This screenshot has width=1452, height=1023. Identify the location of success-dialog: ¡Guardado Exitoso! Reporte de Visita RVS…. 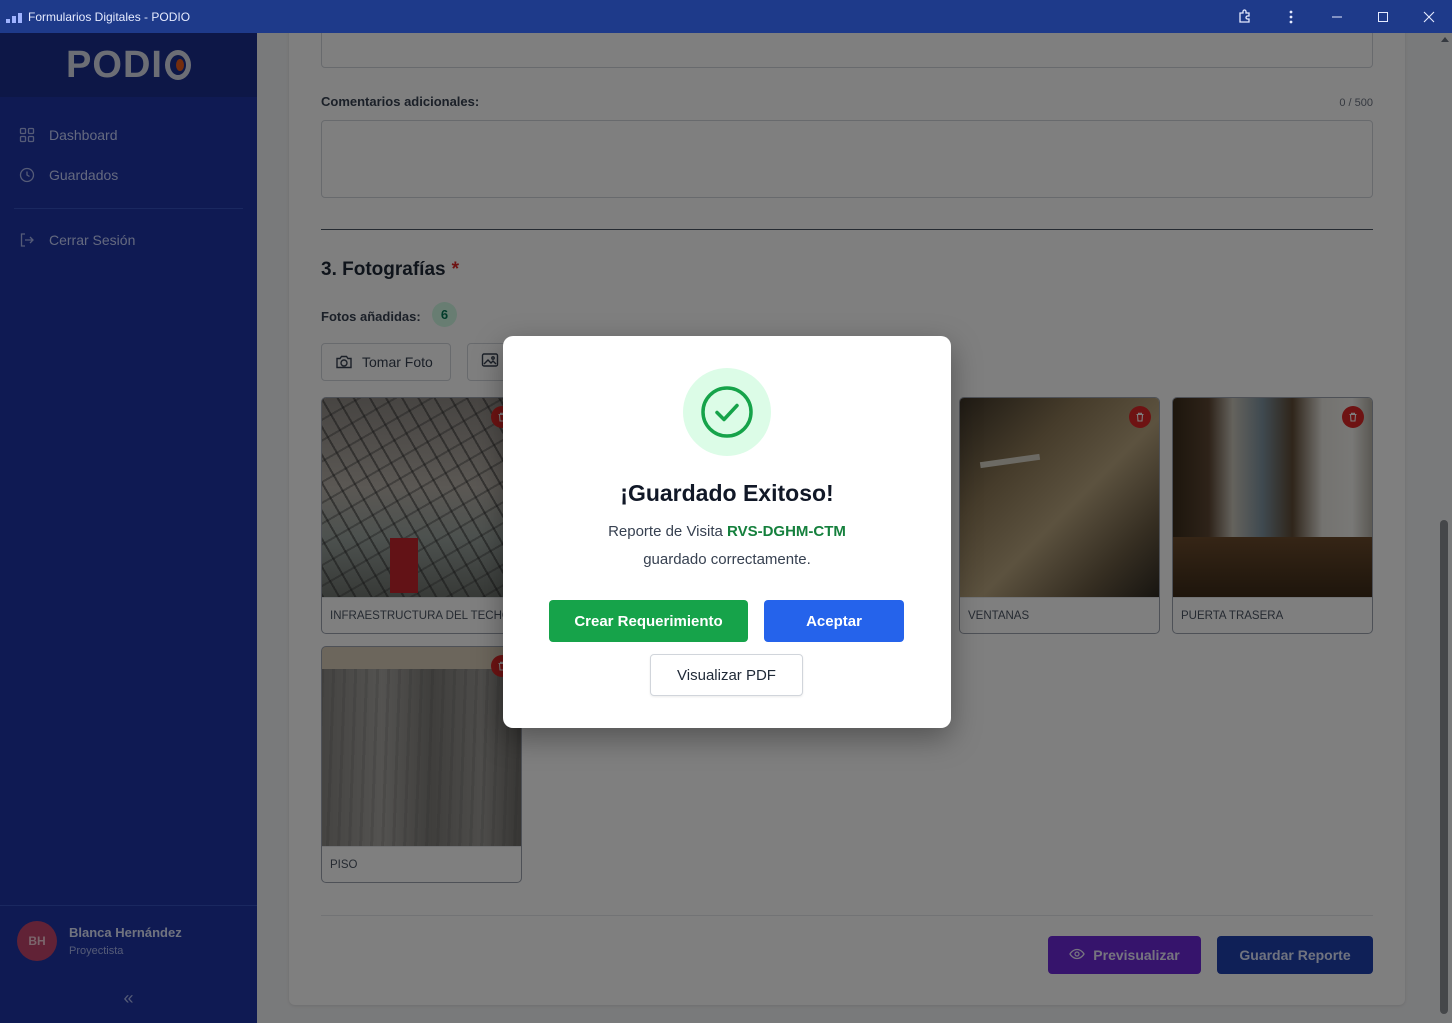
(727, 532).